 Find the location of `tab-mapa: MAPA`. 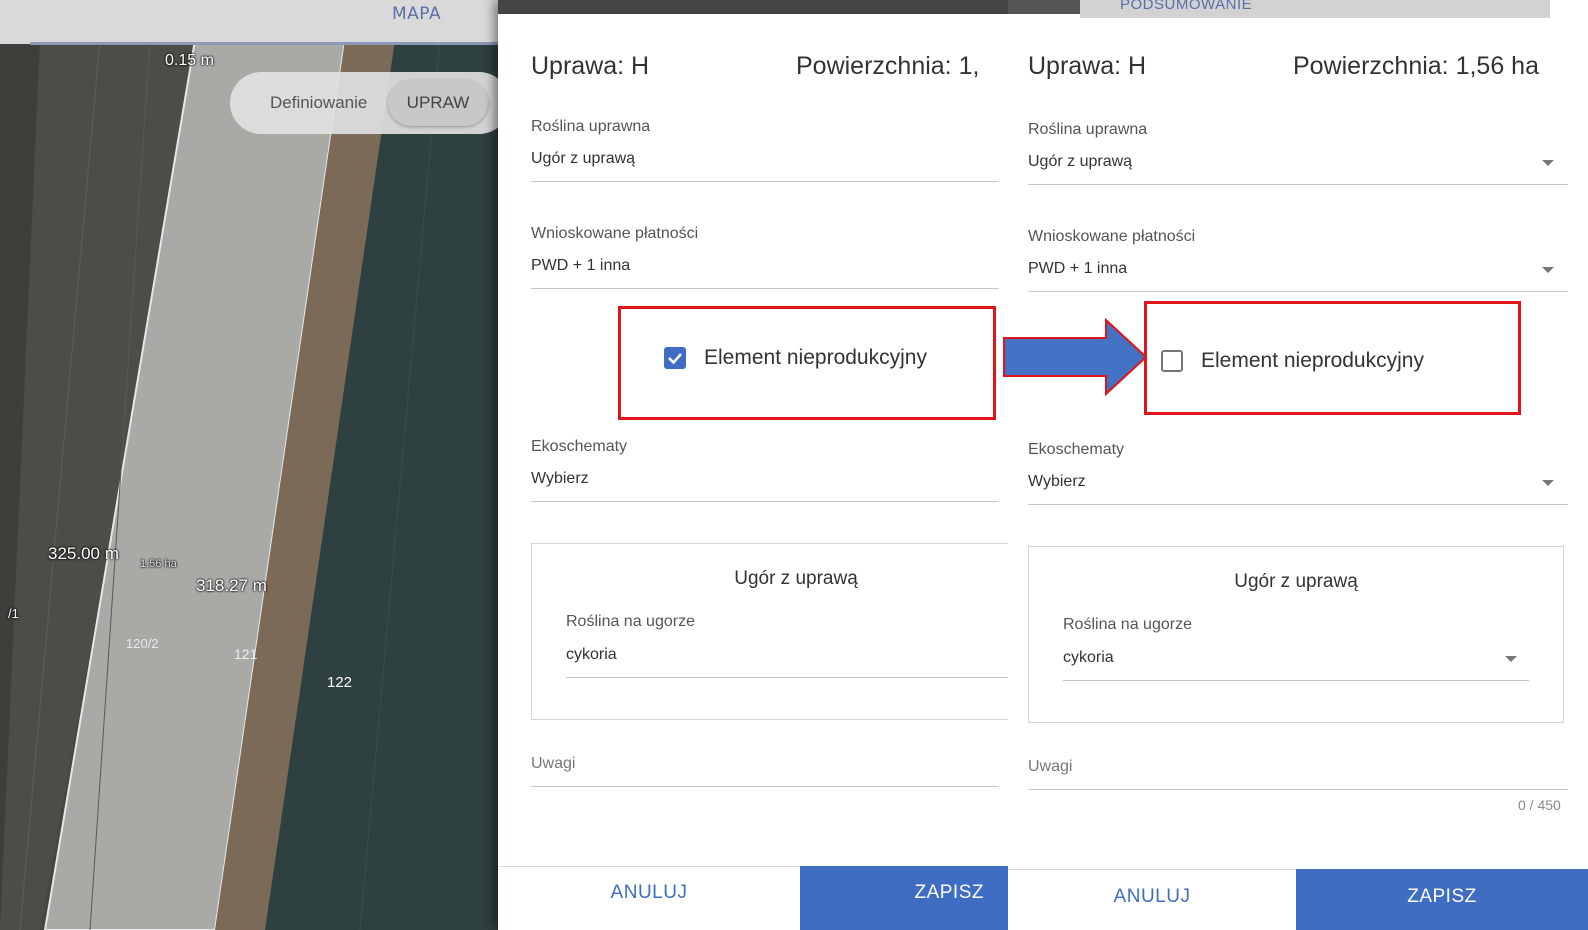

tab-mapa: MAPA is located at coordinates (416, 14).